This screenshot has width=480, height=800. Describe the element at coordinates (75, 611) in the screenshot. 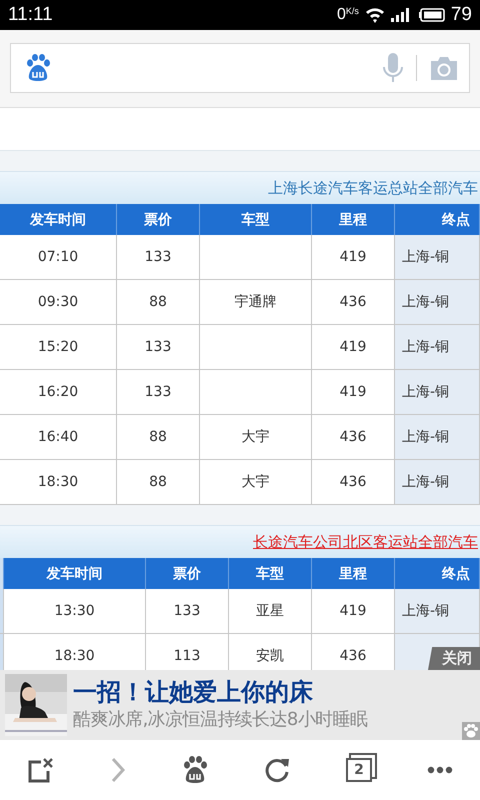

I see `table-cell: 13:30` at that location.